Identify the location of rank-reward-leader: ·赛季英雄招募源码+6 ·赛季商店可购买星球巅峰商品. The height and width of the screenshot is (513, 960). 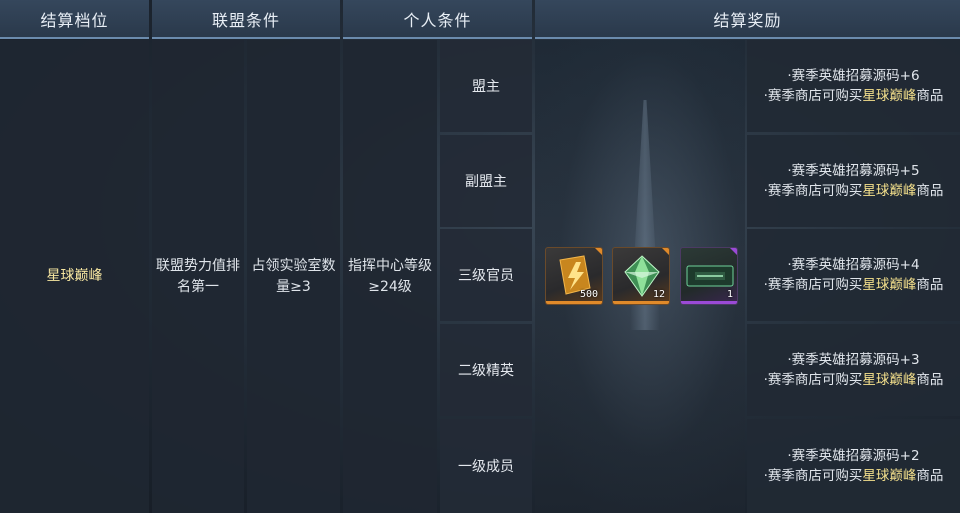
(853, 86).